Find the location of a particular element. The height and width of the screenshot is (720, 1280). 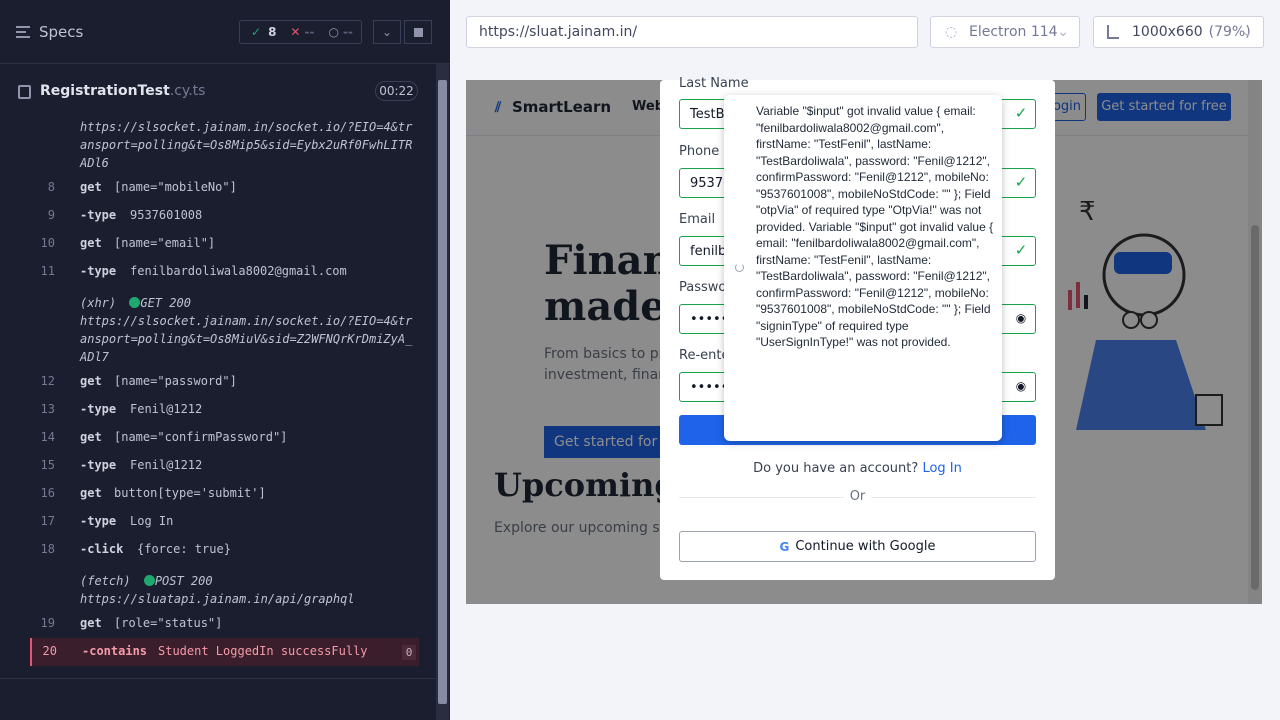

stop-icon is located at coordinates (418, 32).